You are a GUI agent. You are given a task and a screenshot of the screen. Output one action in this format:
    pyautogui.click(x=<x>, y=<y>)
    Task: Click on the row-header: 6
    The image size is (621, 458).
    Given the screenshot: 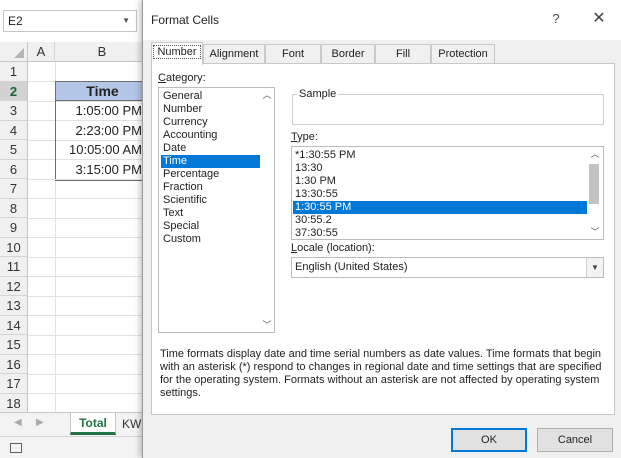 What is the action you would take?
    pyautogui.click(x=14, y=169)
    